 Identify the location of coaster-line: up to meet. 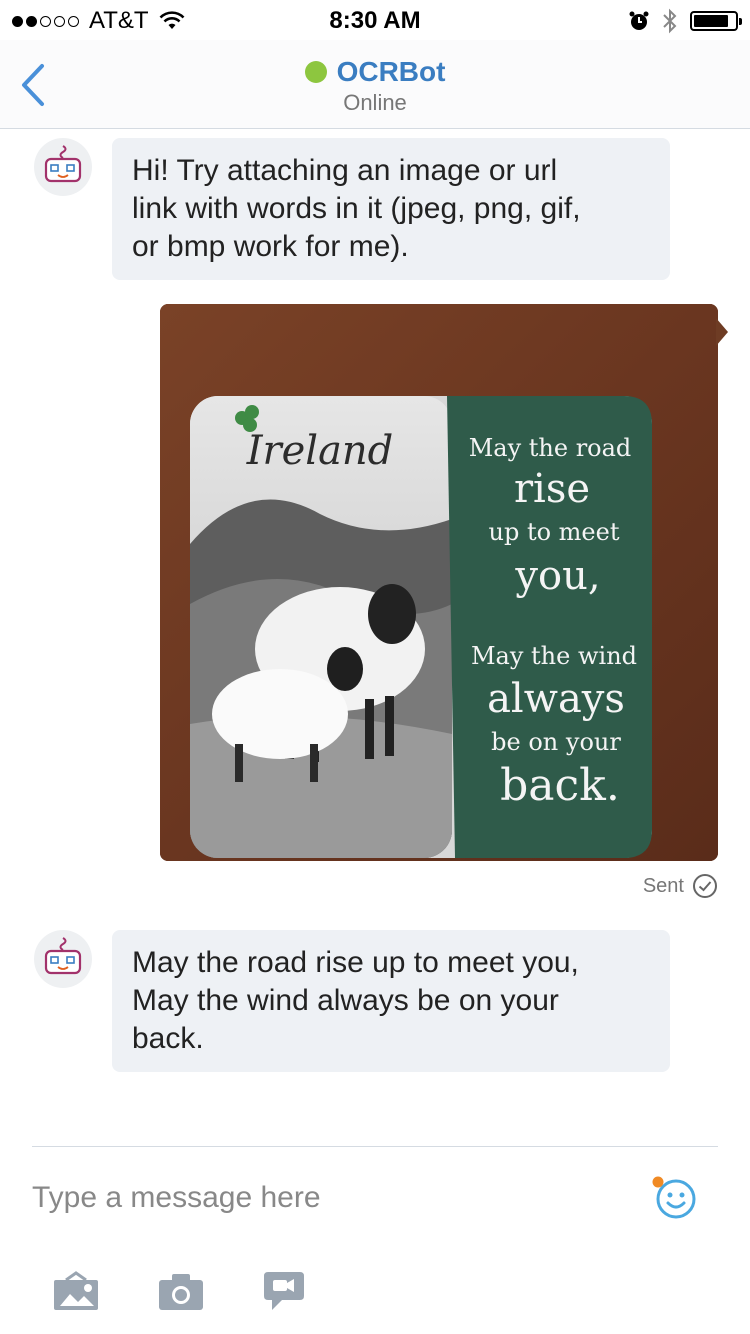
(554, 532).